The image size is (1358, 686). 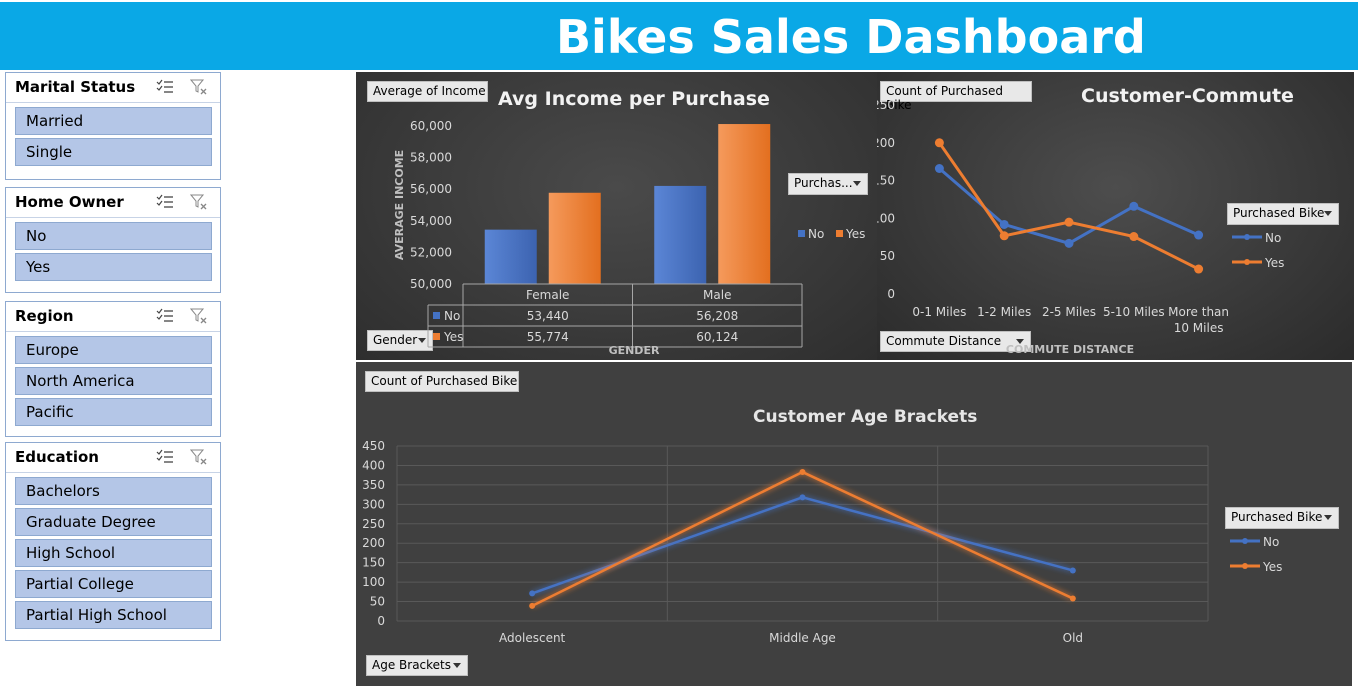 What do you see at coordinates (944, 341) in the screenshot?
I see `axis-field-label: Commute Distance` at bounding box center [944, 341].